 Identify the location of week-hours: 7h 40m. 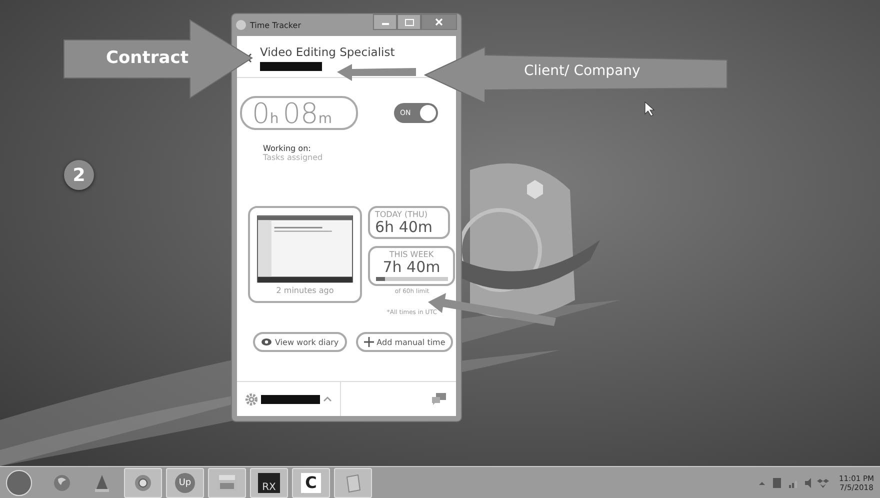
(411, 267).